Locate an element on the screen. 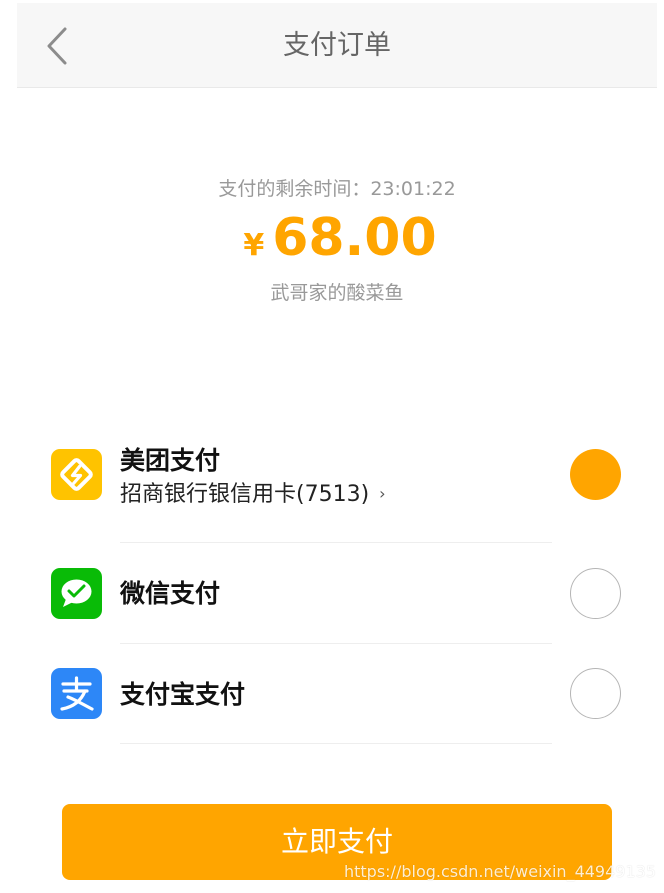 This screenshot has height=893, width=664. top-nav-bar: 支付订单 is located at coordinates (337, 45).